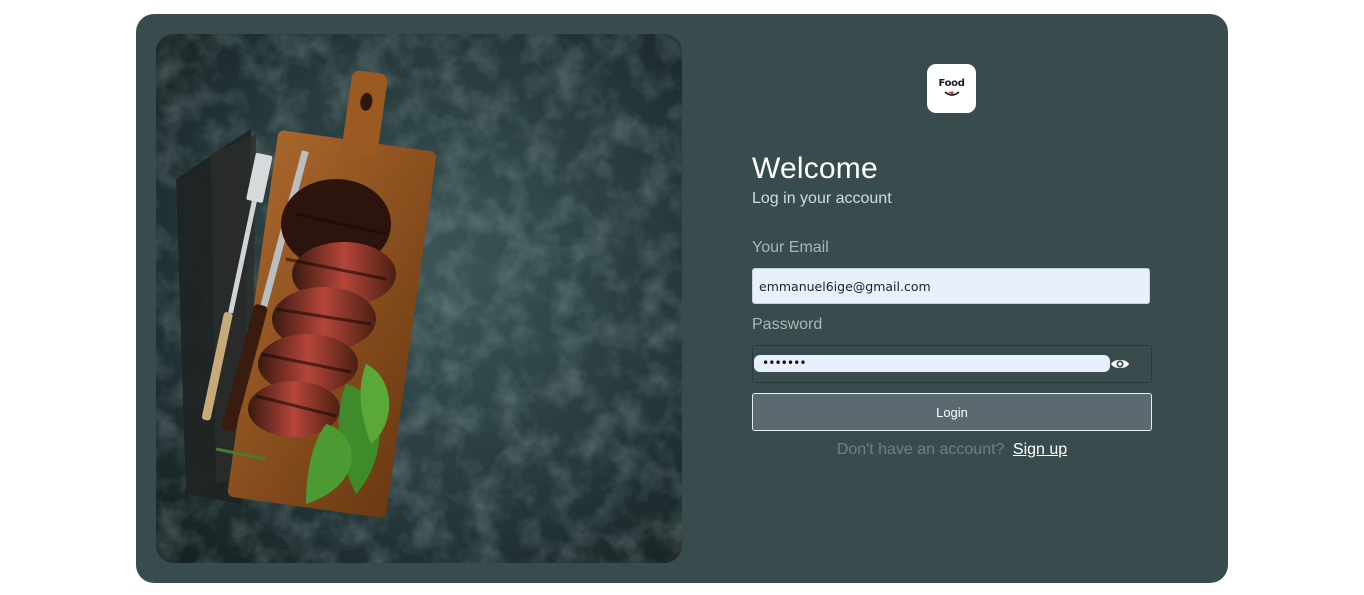 Image resolution: width=1364 pixels, height=595 pixels. Describe the element at coordinates (920, 449) in the screenshot. I see `signup-prompt: Don't have an account?` at that location.